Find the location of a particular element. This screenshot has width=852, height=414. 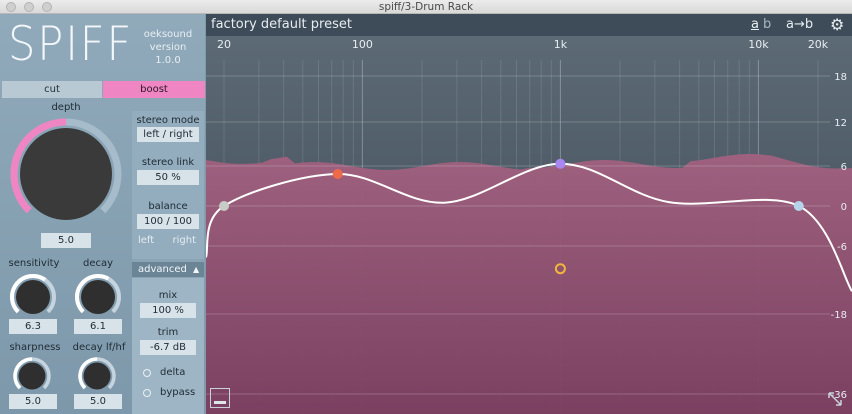

decay-lf-hf-knob is located at coordinates (97, 376).